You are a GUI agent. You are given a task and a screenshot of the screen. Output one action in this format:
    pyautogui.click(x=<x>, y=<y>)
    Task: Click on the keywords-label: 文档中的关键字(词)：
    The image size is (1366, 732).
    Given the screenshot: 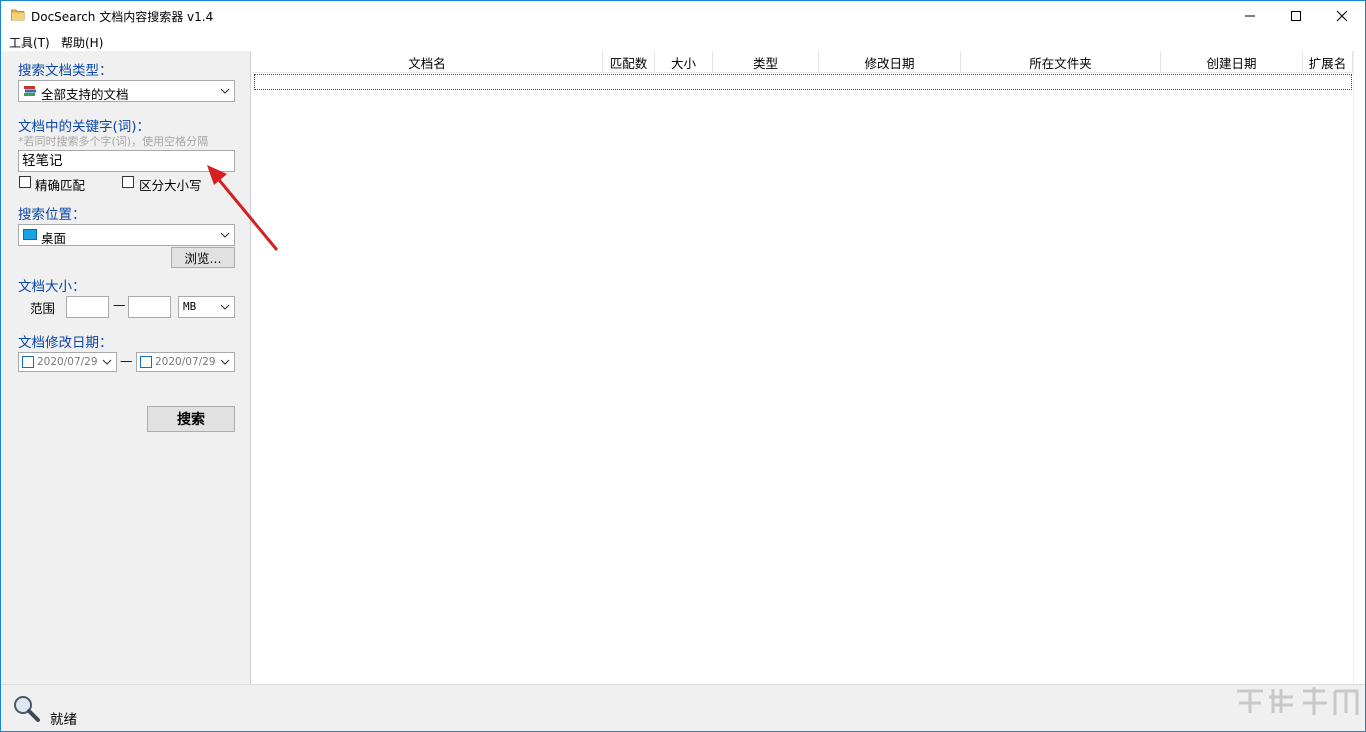 What is the action you would take?
    pyautogui.click(x=84, y=125)
    